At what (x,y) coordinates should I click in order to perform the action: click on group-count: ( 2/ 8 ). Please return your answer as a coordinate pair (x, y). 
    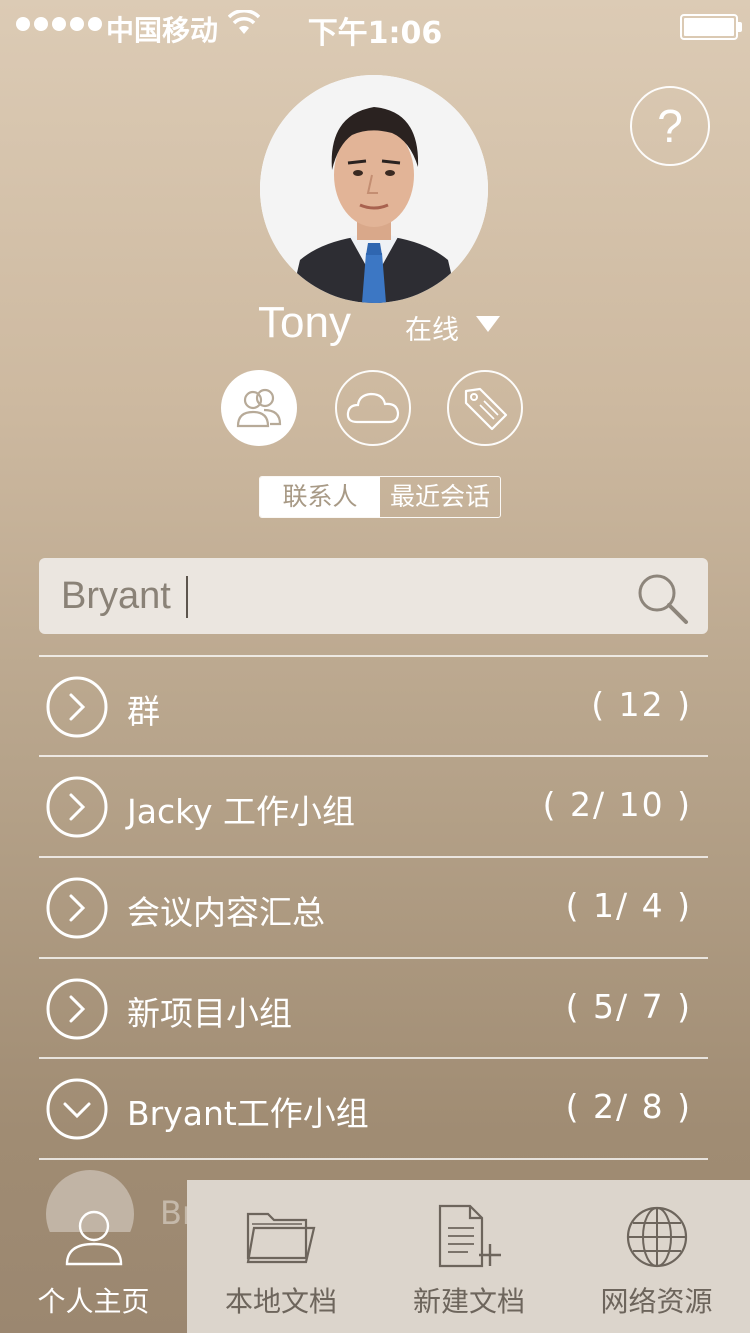
    Looking at the image, I should click on (628, 1106).